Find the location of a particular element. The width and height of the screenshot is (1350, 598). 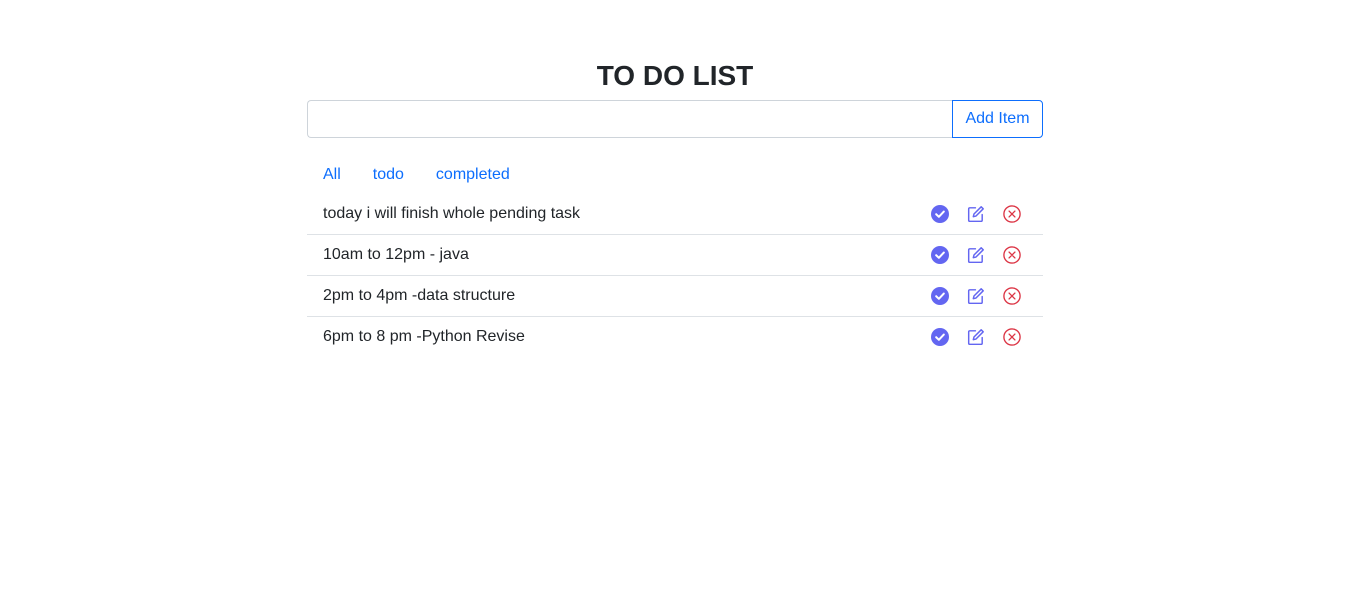

filter-completed: completed is located at coordinates (473, 175).